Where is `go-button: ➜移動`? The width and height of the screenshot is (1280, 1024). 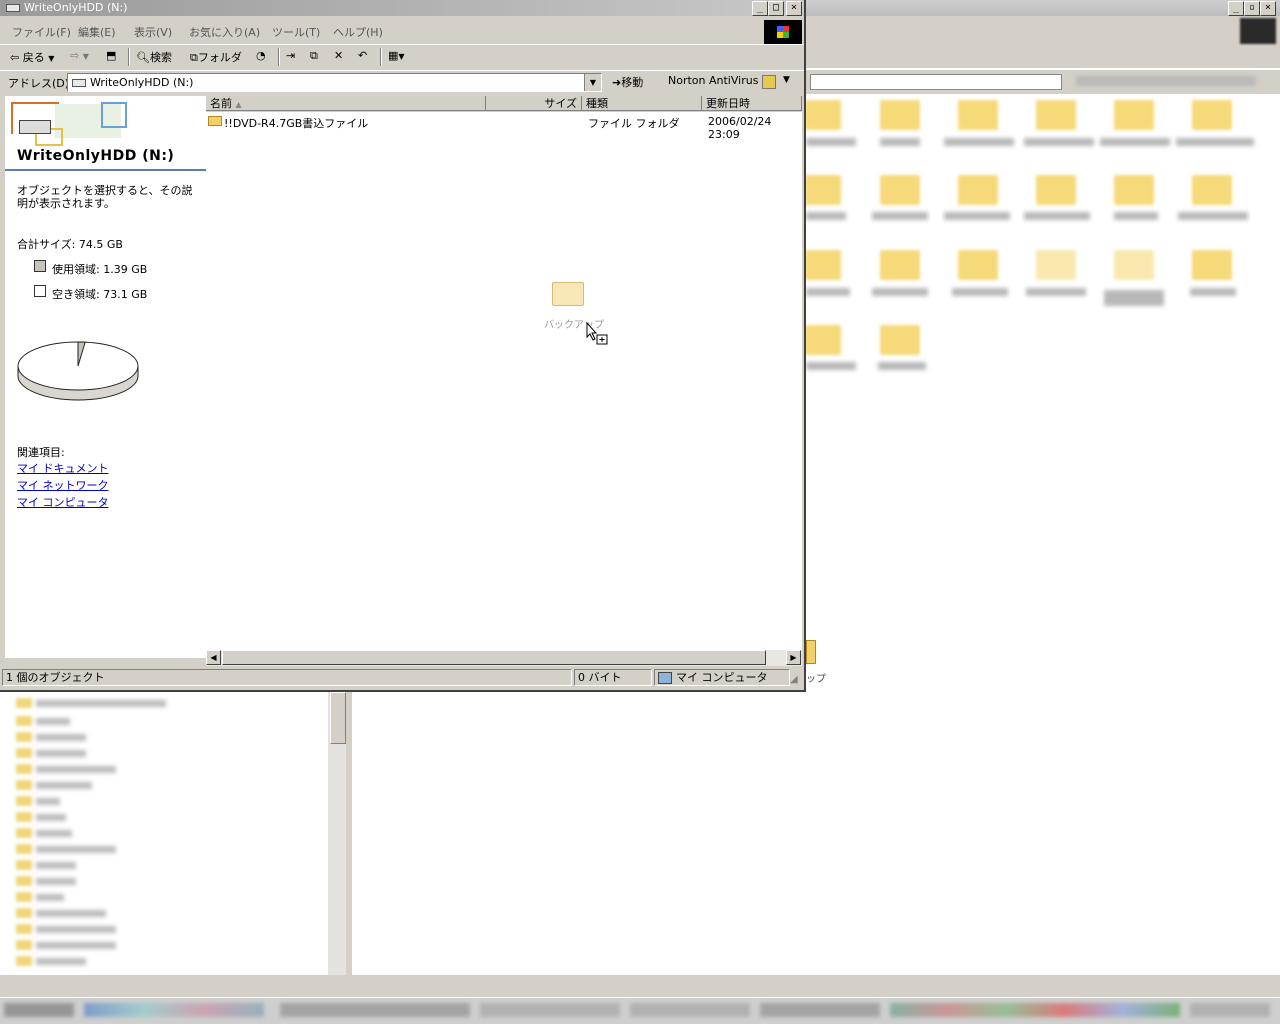 go-button: ➜移動 is located at coordinates (627, 82).